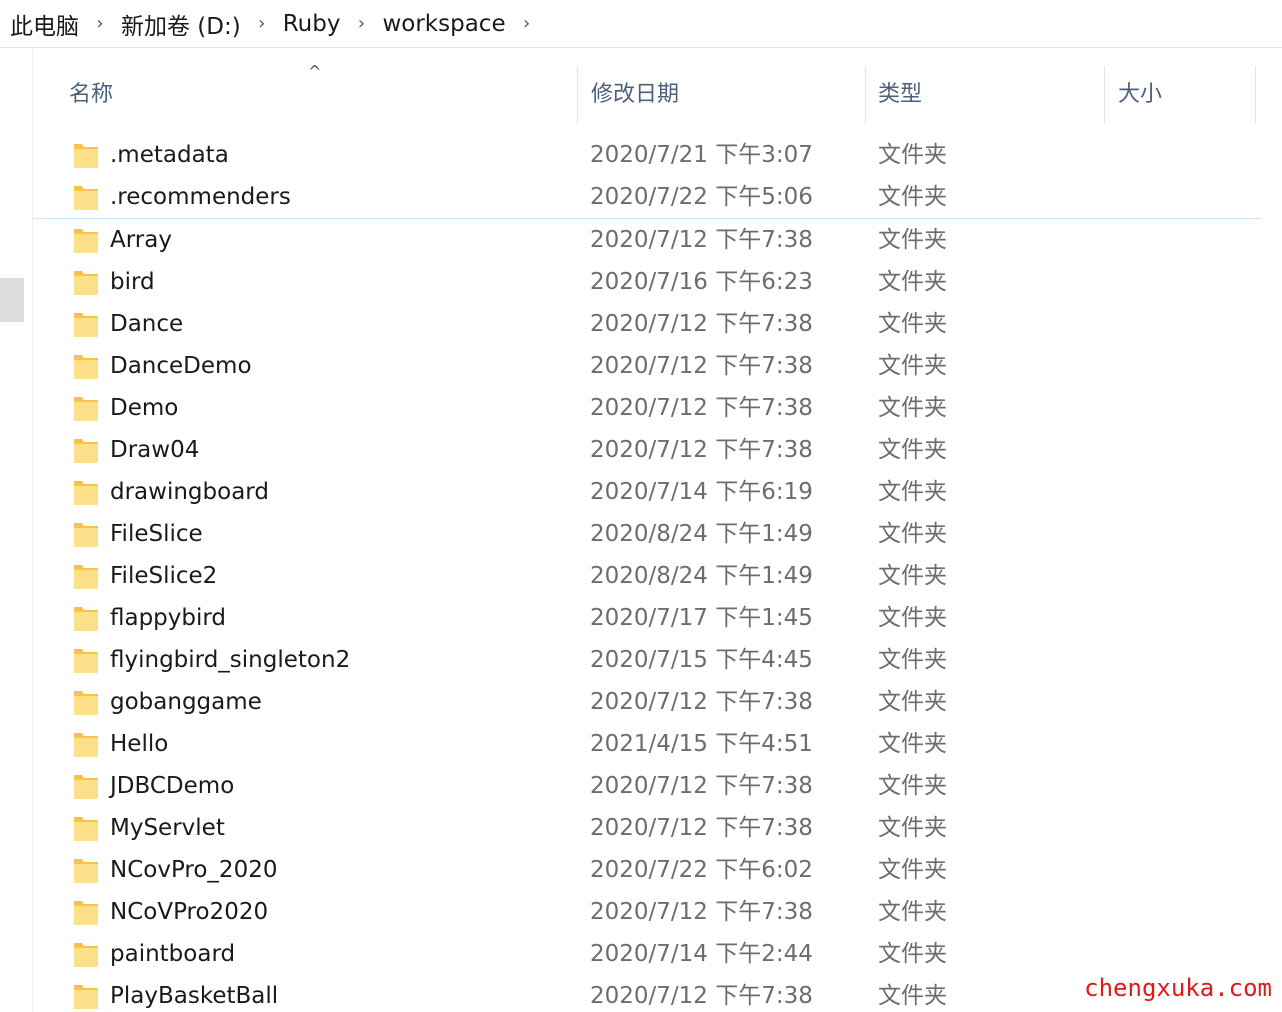  What do you see at coordinates (194, 870) in the screenshot?
I see `file-name: NCovPro_2020` at bounding box center [194, 870].